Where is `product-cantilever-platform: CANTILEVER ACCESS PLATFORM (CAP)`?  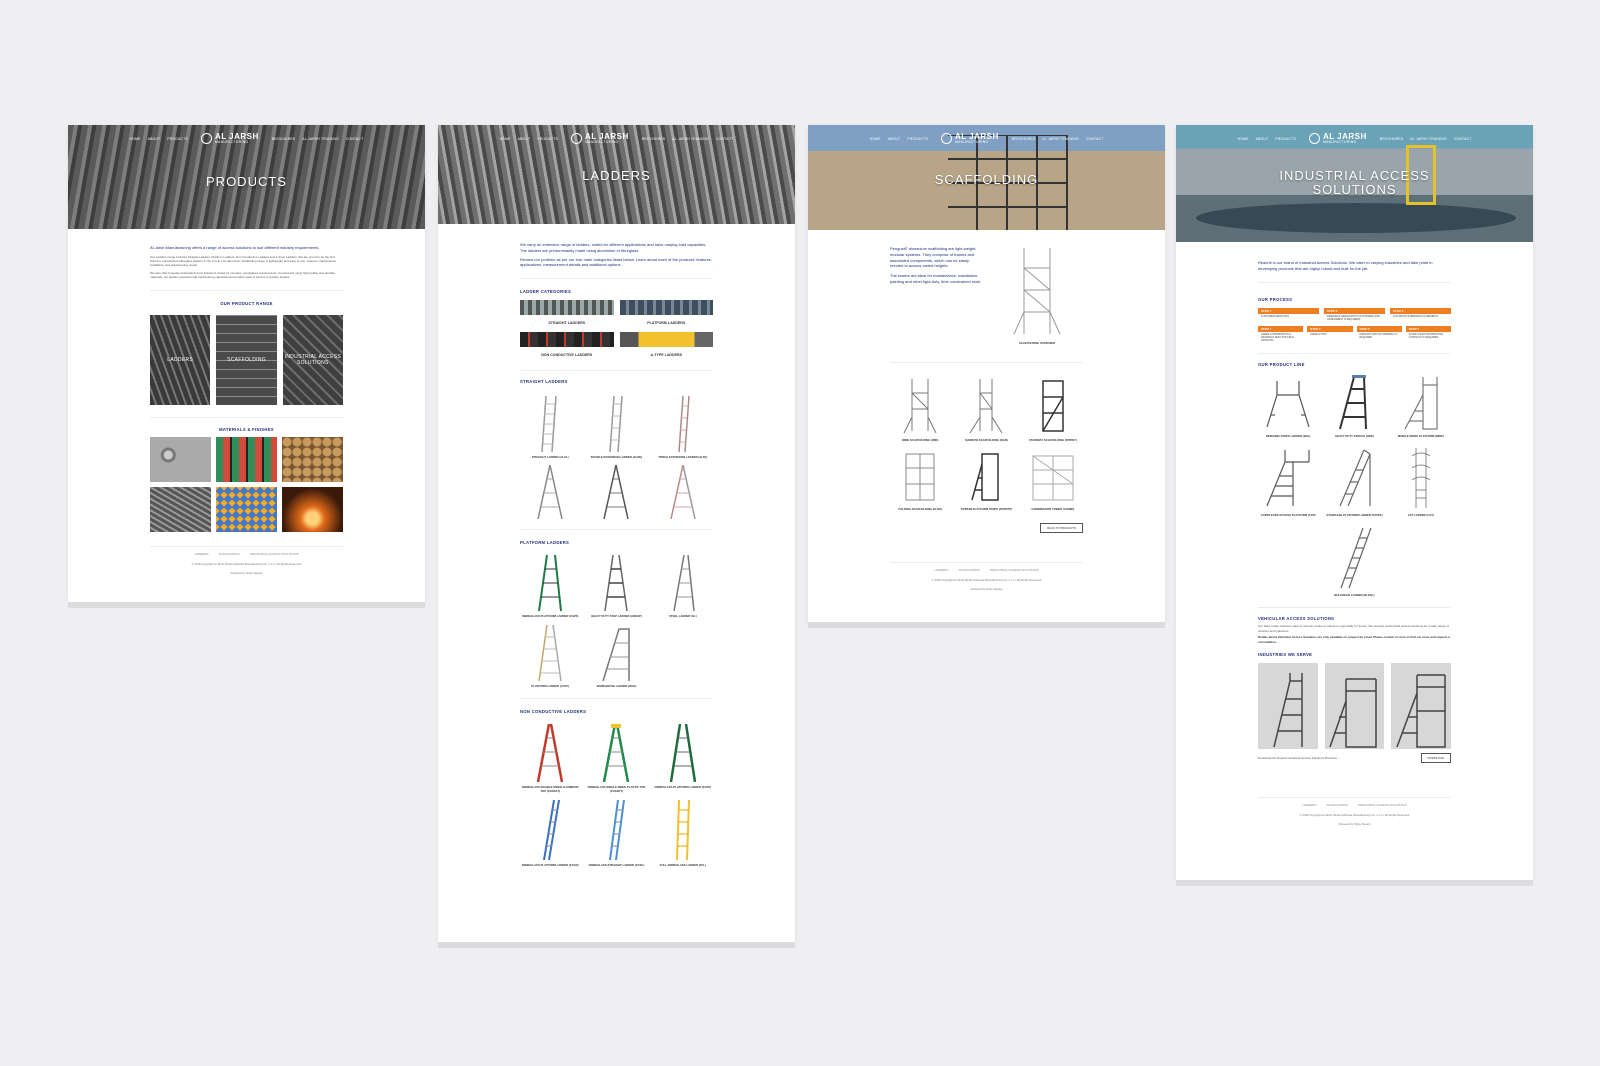 product-cantilever-platform: CANTILEVER ACCESS PLATFORM (CAP) is located at coordinates (1288, 482).